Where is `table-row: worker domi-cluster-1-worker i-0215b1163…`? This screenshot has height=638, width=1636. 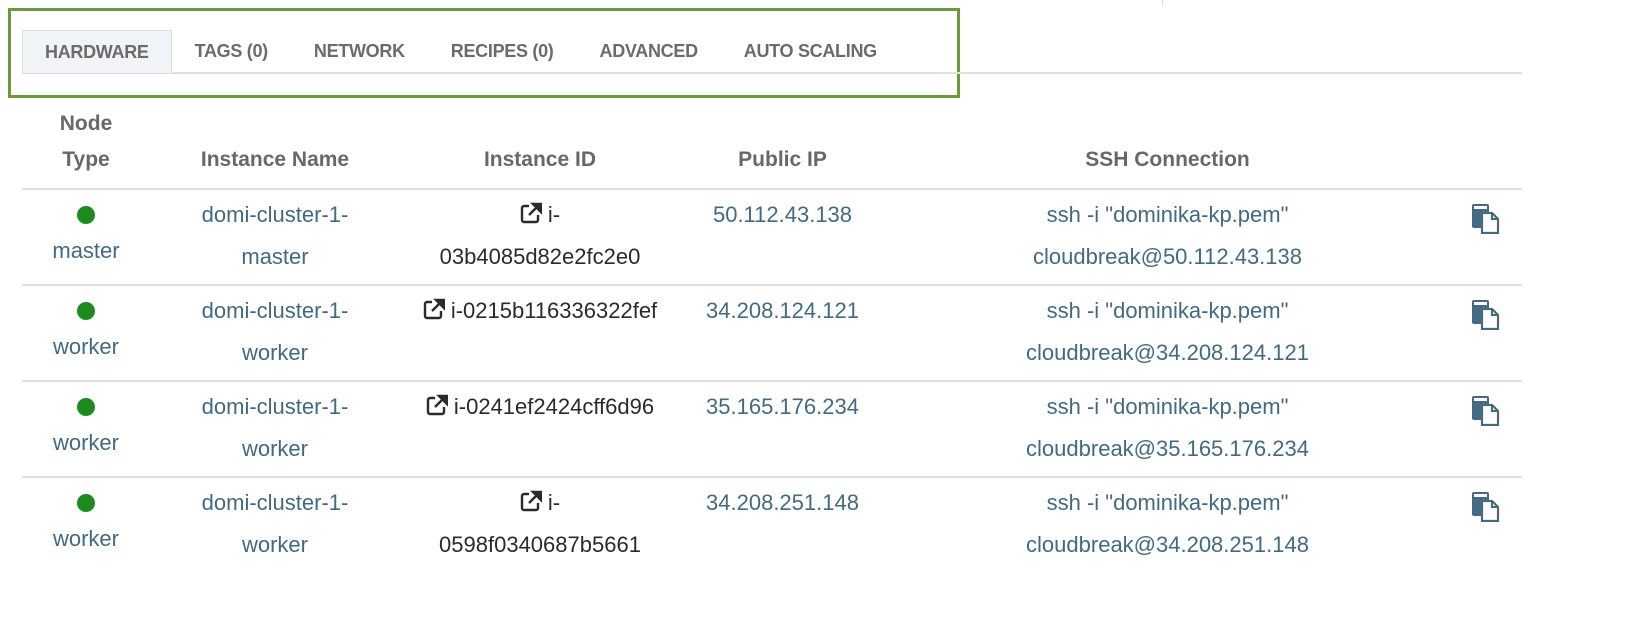 table-row: worker domi-cluster-1-worker i-0215b1163… is located at coordinates (772, 333).